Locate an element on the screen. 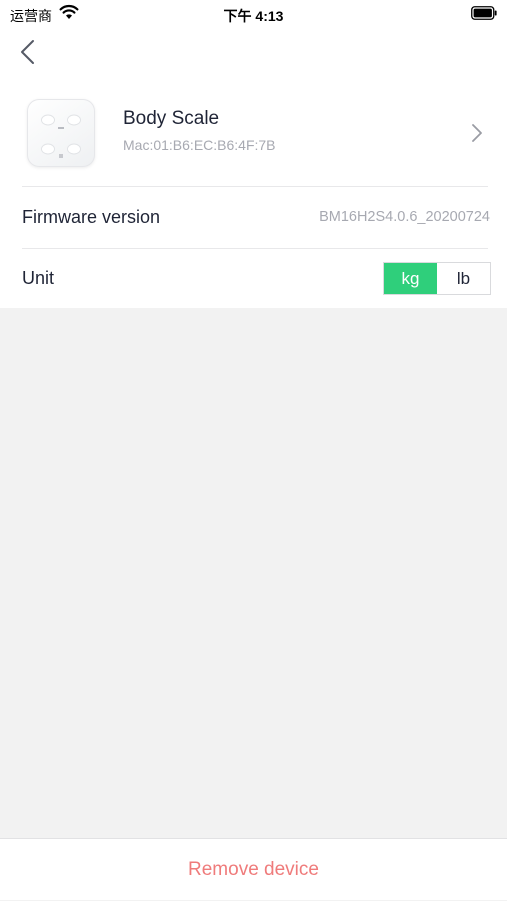 This screenshot has width=507, height=901. firmware-version-label: Firmware version is located at coordinates (91, 217).